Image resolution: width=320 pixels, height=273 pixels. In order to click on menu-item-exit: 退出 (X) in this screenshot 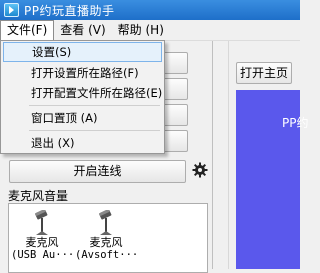, I will do `click(82, 143)`.